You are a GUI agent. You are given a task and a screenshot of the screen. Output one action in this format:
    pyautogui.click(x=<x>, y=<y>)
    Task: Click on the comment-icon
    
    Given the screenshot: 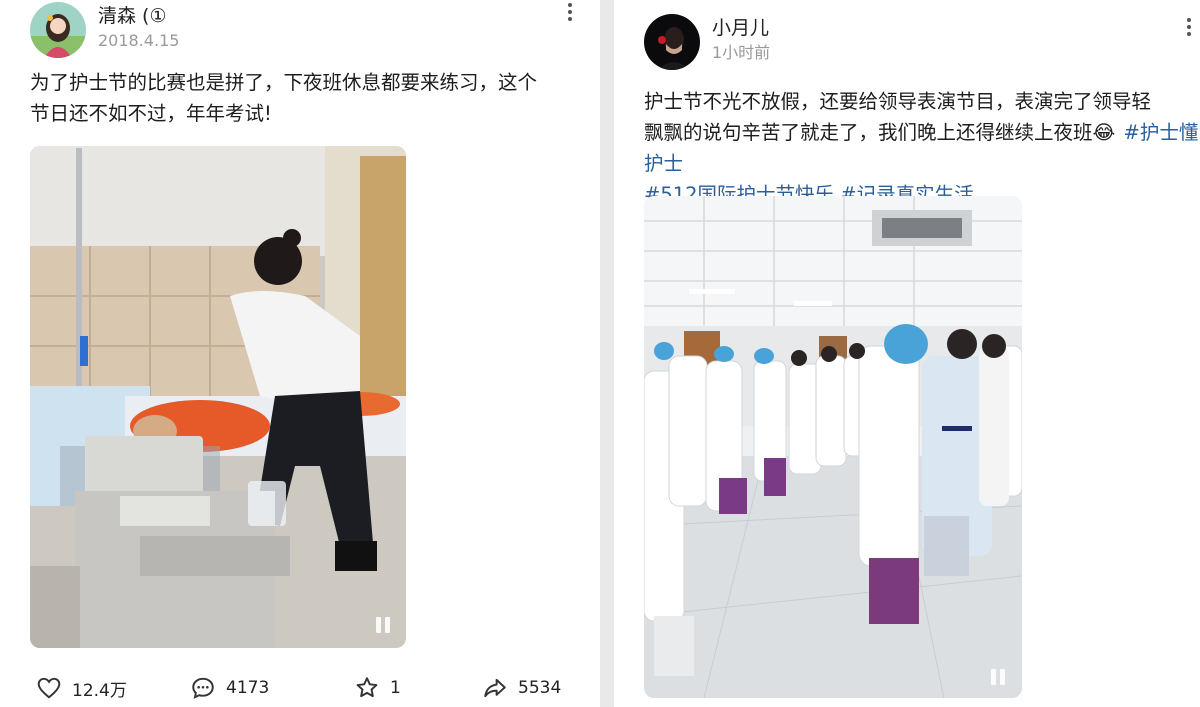 What is the action you would take?
    pyautogui.click(x=203, y=688)
    